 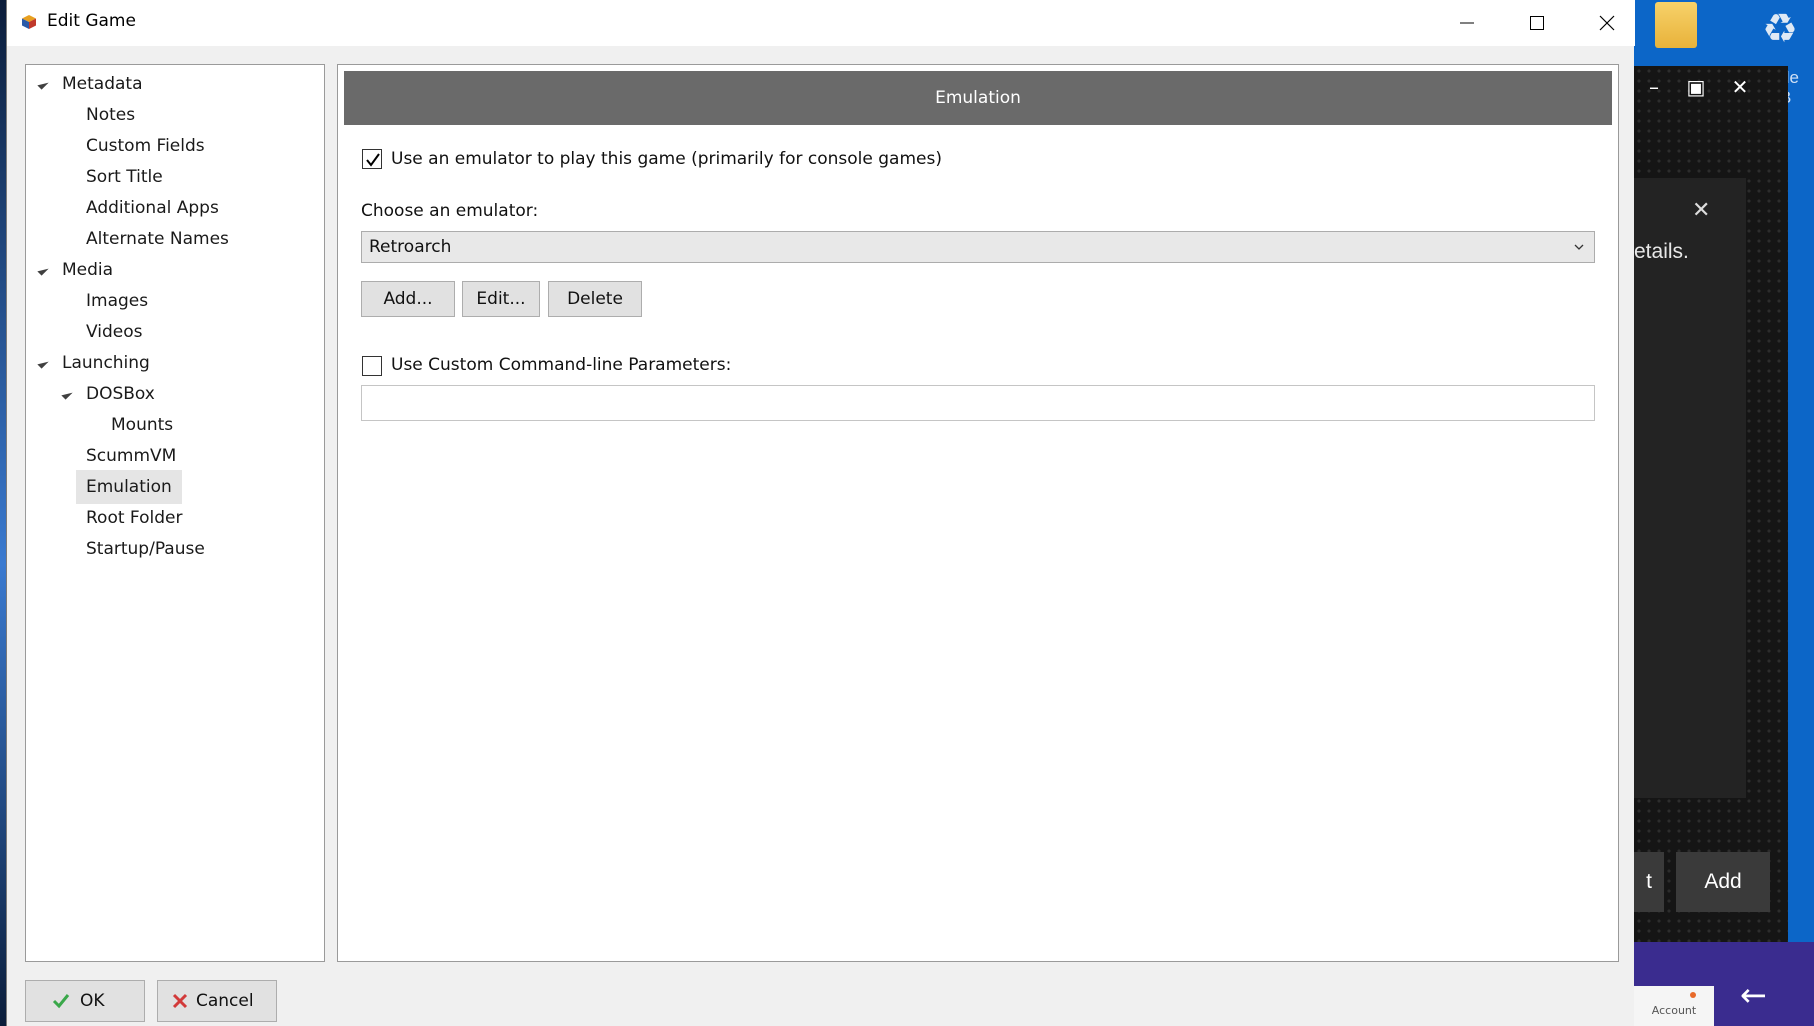 What do you see at coordinates (1693, 995) in the screenshot?
I see `notification-dot` at bounding box center [1693, 995].